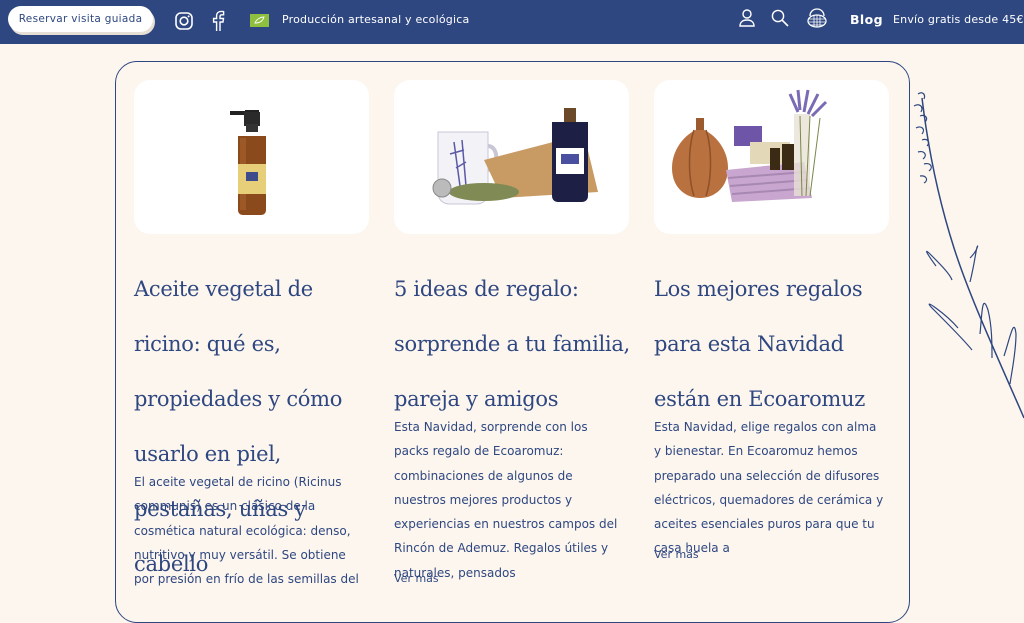 This screenshot has height=623, width=1024. What do you see at coordinates (966, 258) in the screenshot?
I see `lavender-illustration` at bounding box center [966, 258].